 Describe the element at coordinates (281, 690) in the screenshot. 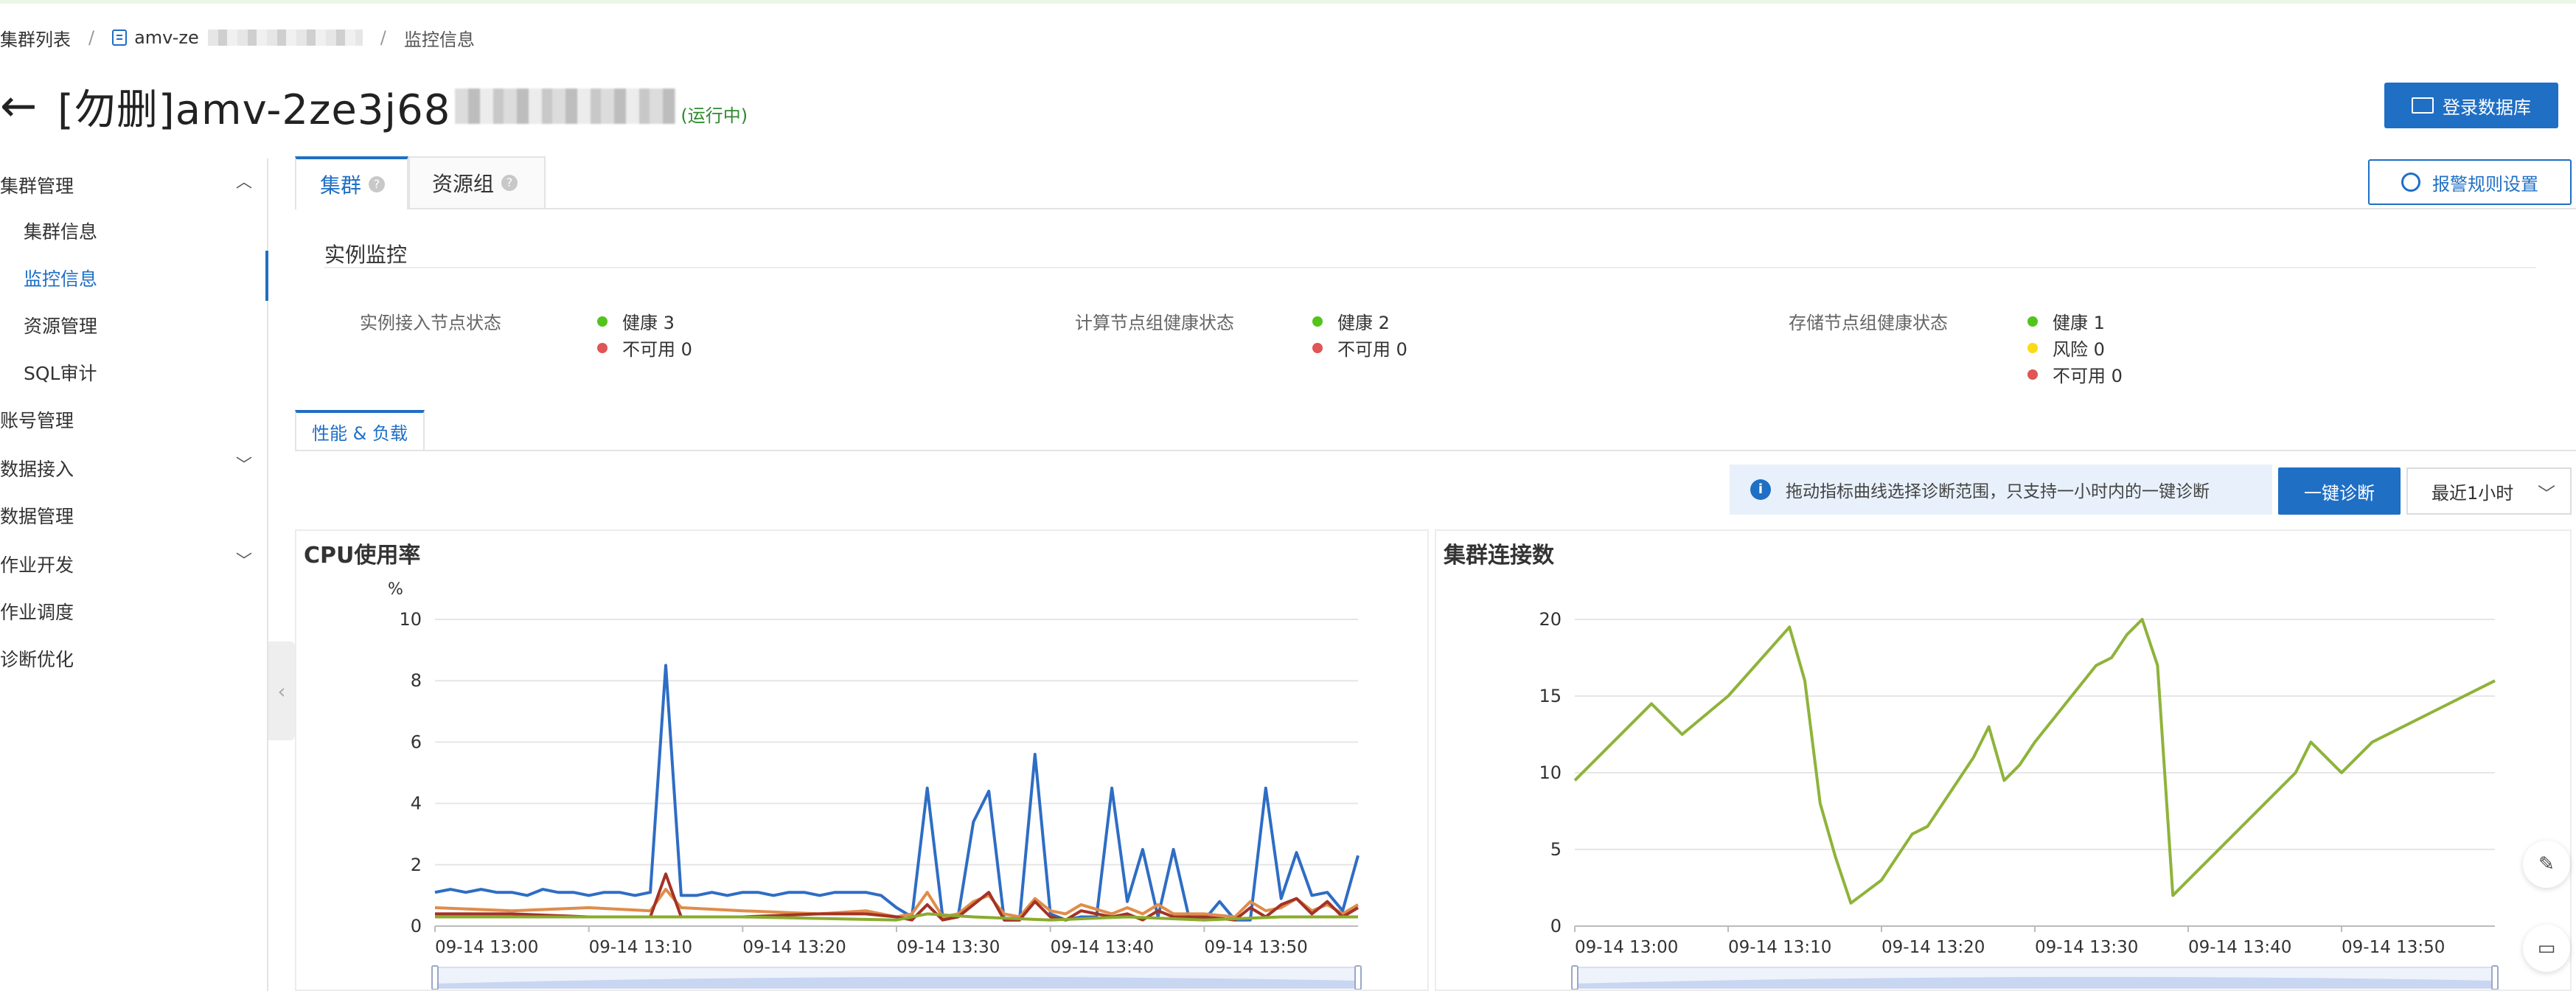

I see `sidebar-collapse-handle: ‹` at that location.